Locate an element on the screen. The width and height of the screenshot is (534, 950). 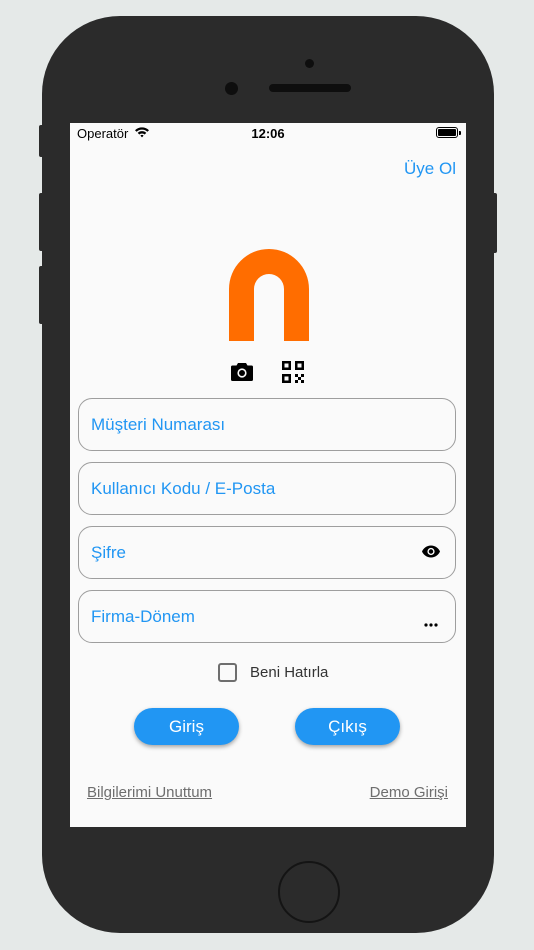
camera-icon is located at coordinates (242, 374).